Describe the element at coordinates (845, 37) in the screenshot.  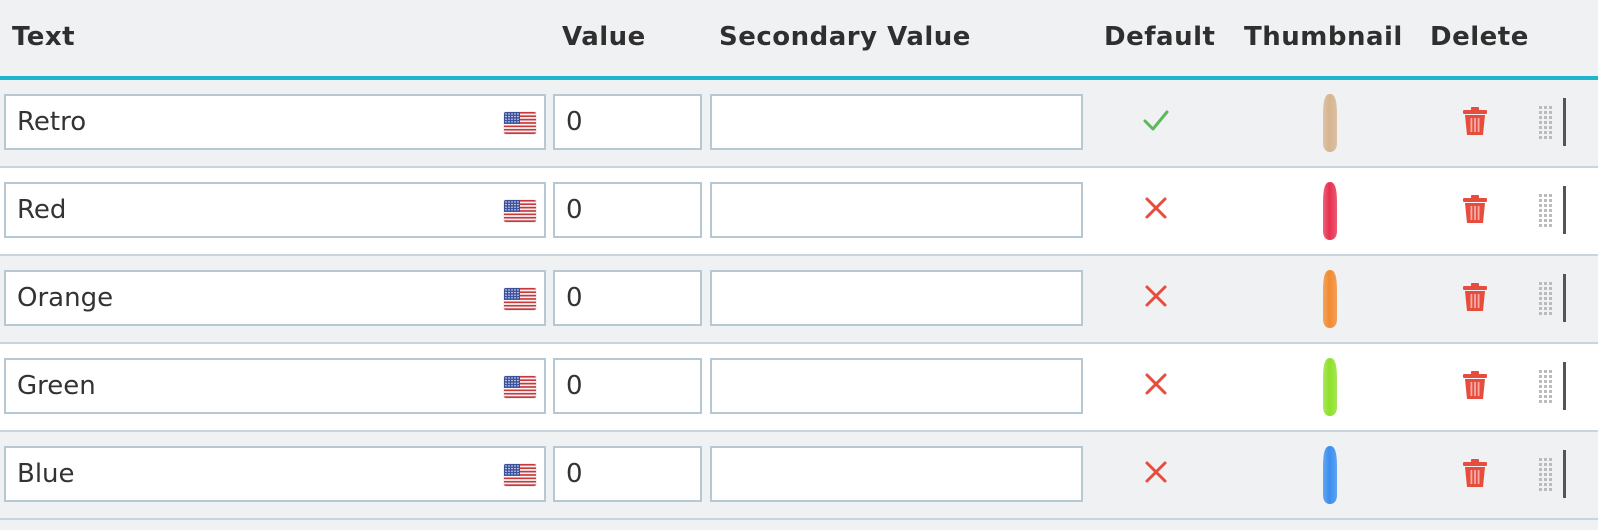
I see `column-header-secondary-value: Secondary Value` at that location.